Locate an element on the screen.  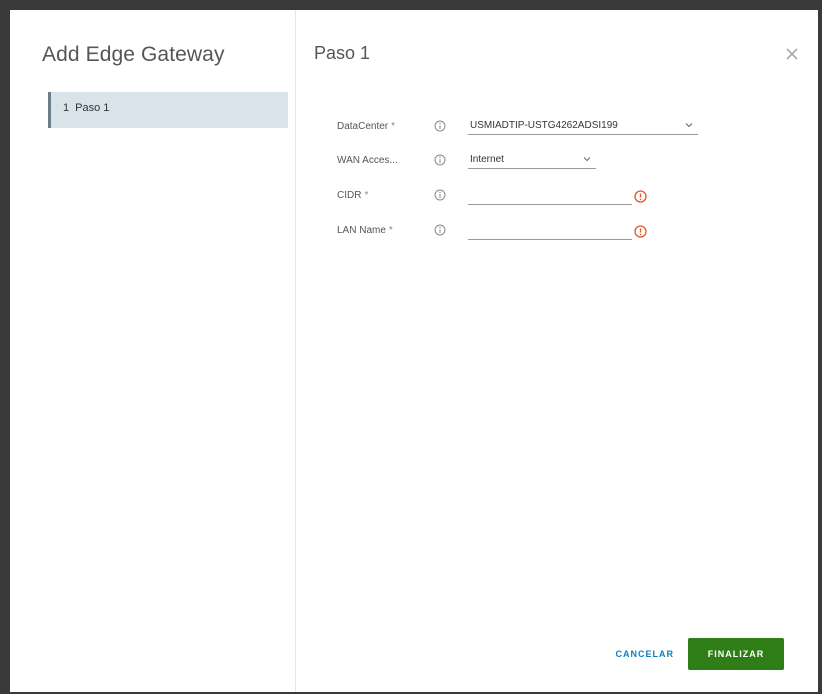
lan-name-label: LAN Name * is located at coordinates (365, 230).